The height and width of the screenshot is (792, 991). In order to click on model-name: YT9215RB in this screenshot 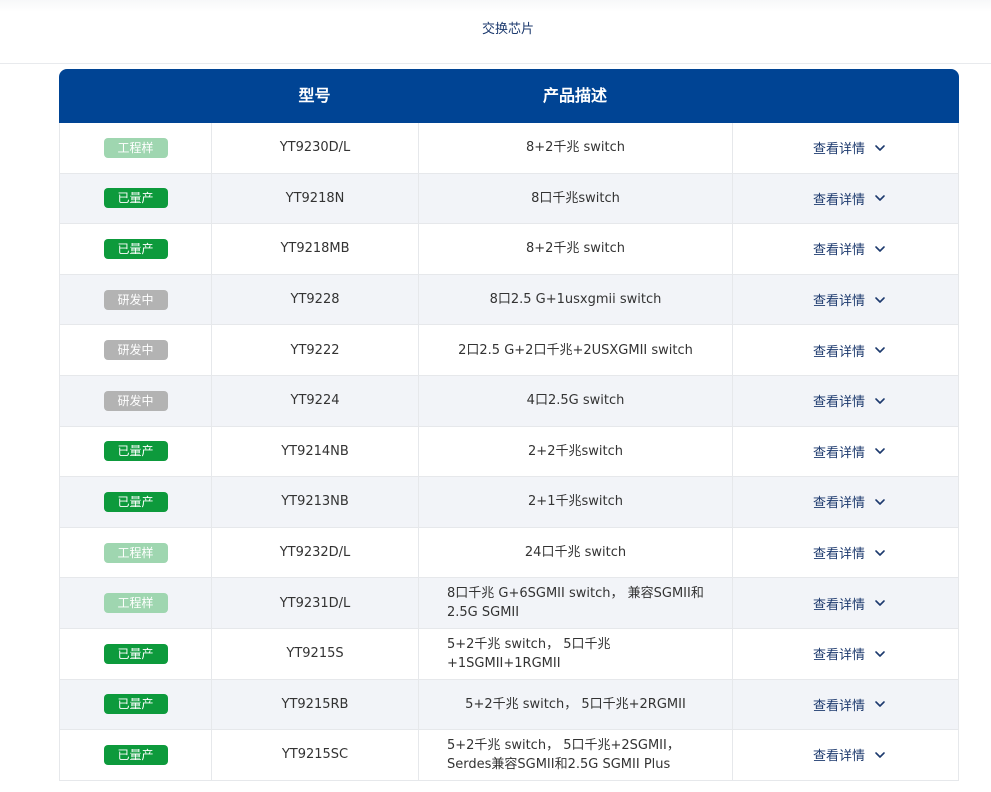, I will do `click(315, 704)`.